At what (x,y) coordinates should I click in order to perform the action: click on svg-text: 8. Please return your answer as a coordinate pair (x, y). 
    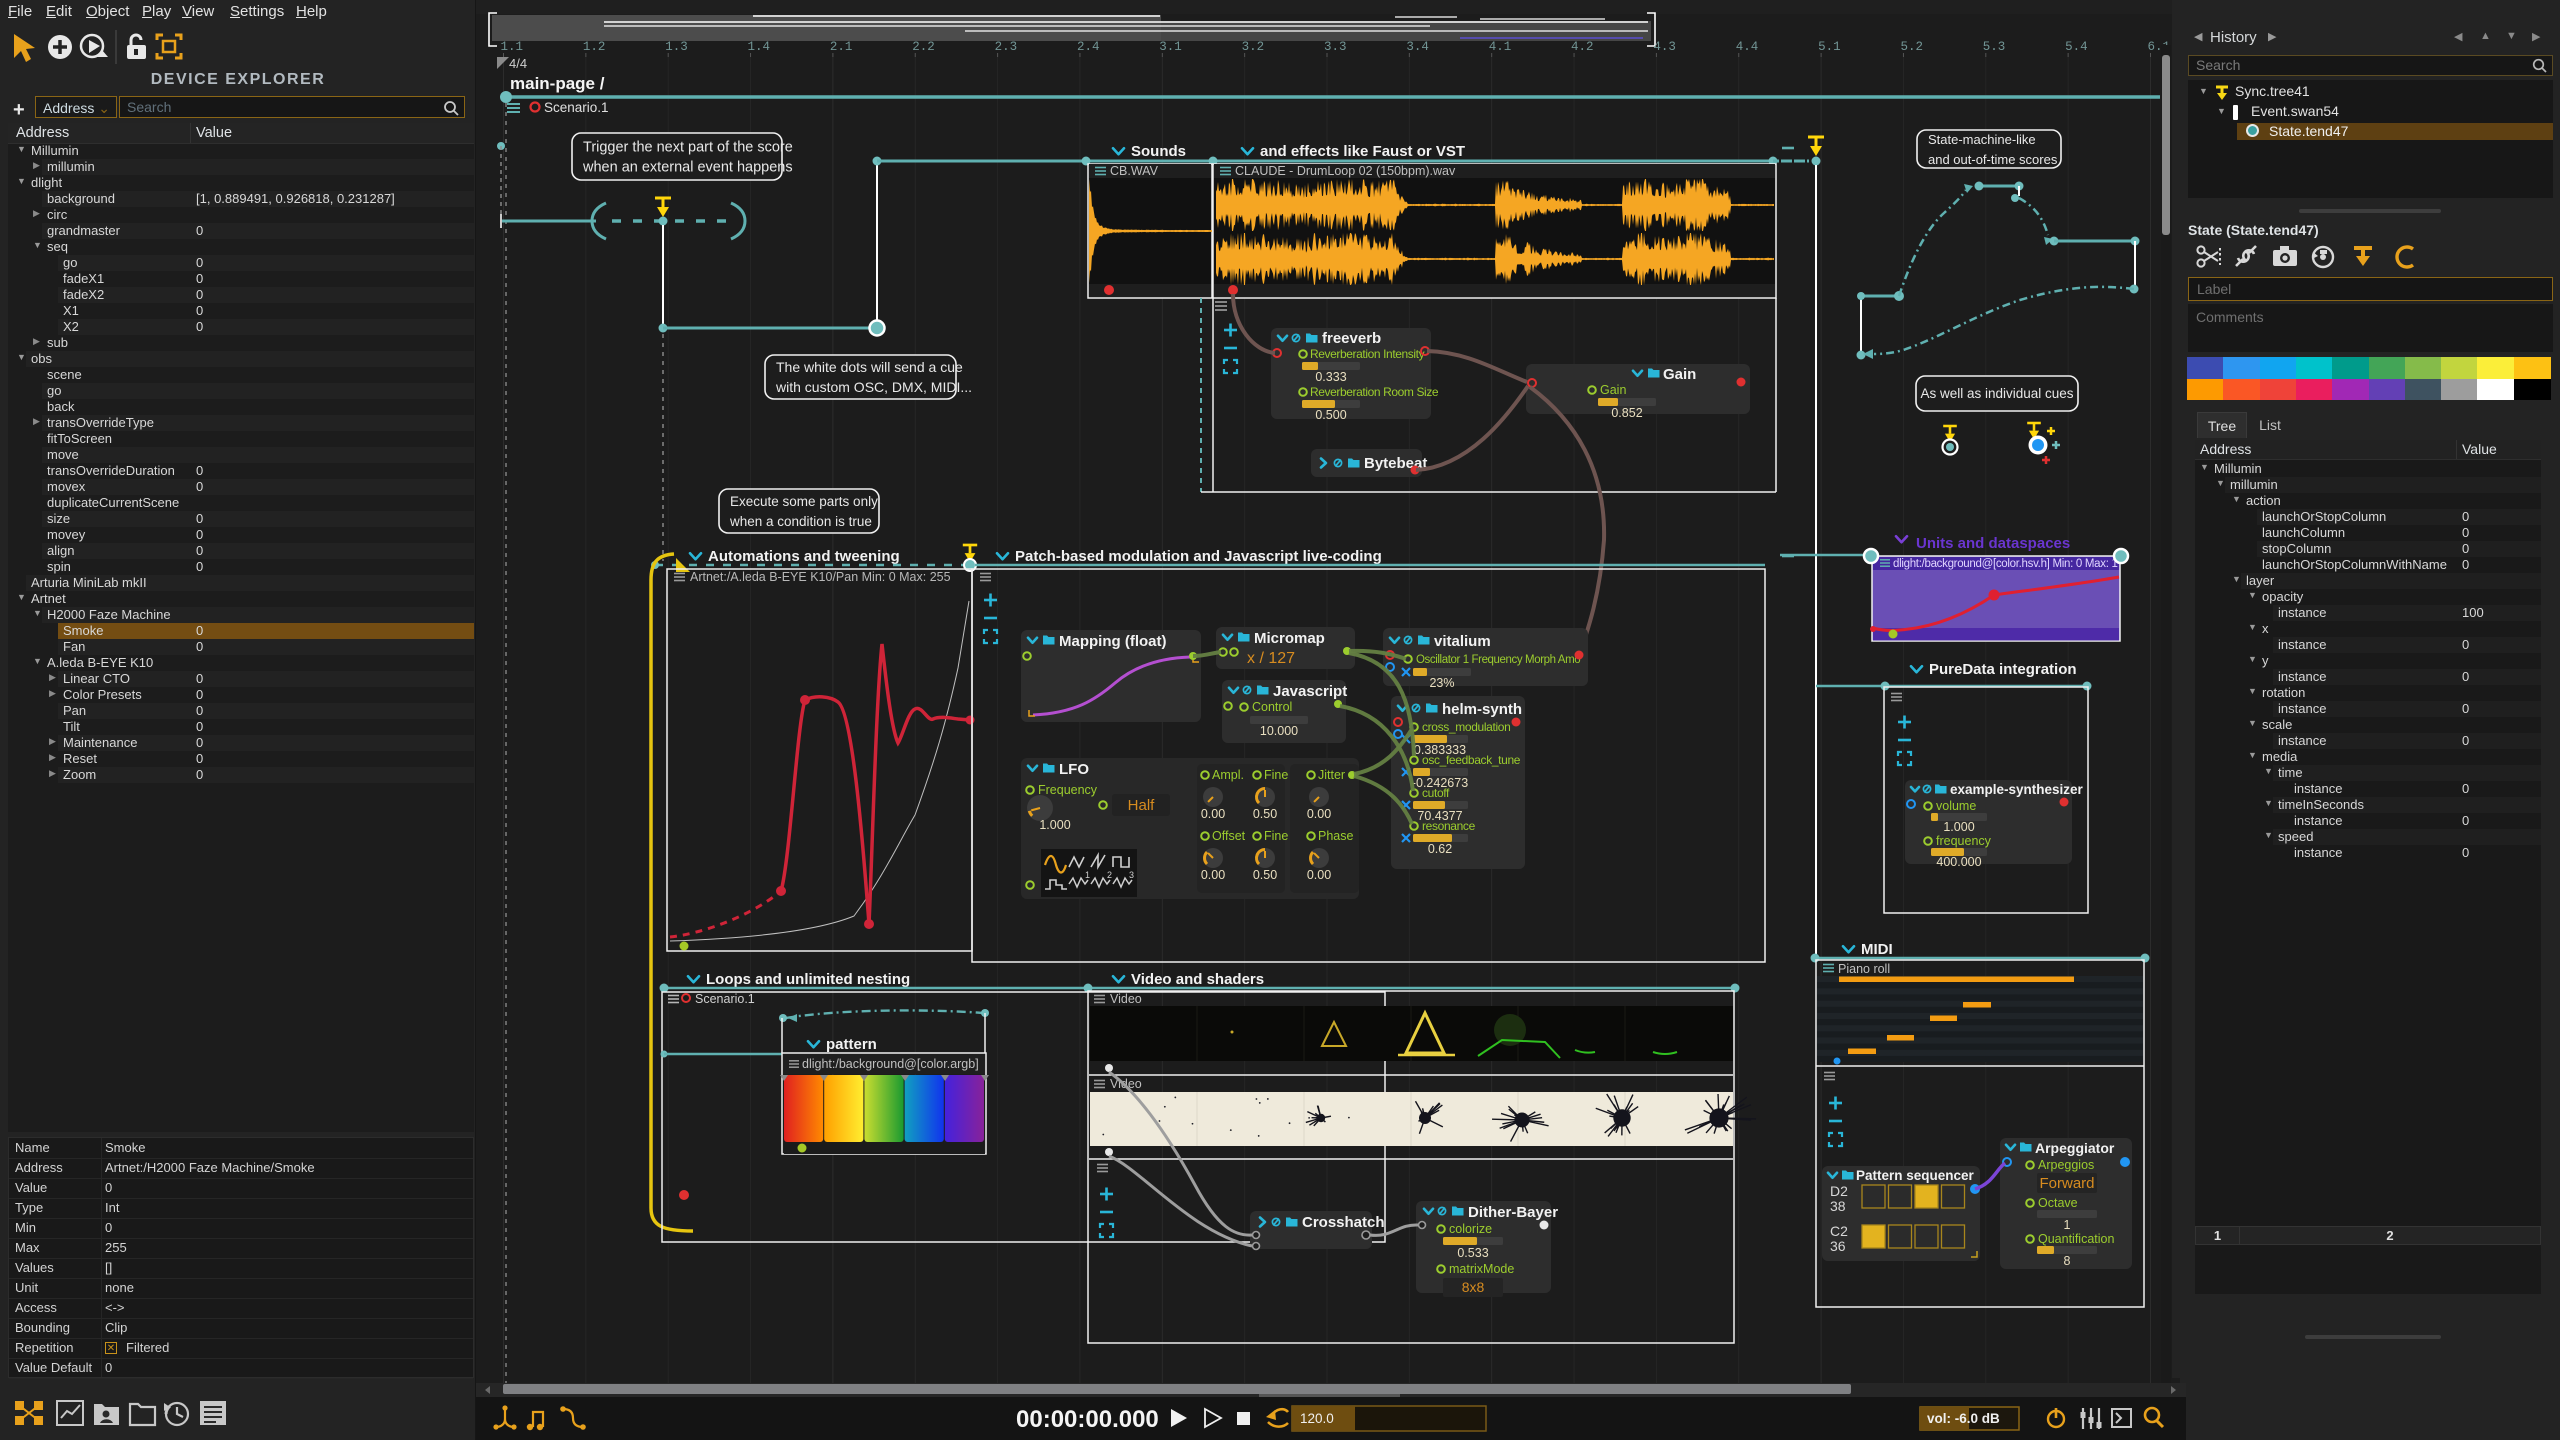
    Looking at the image, I should click on (2067, 1261).